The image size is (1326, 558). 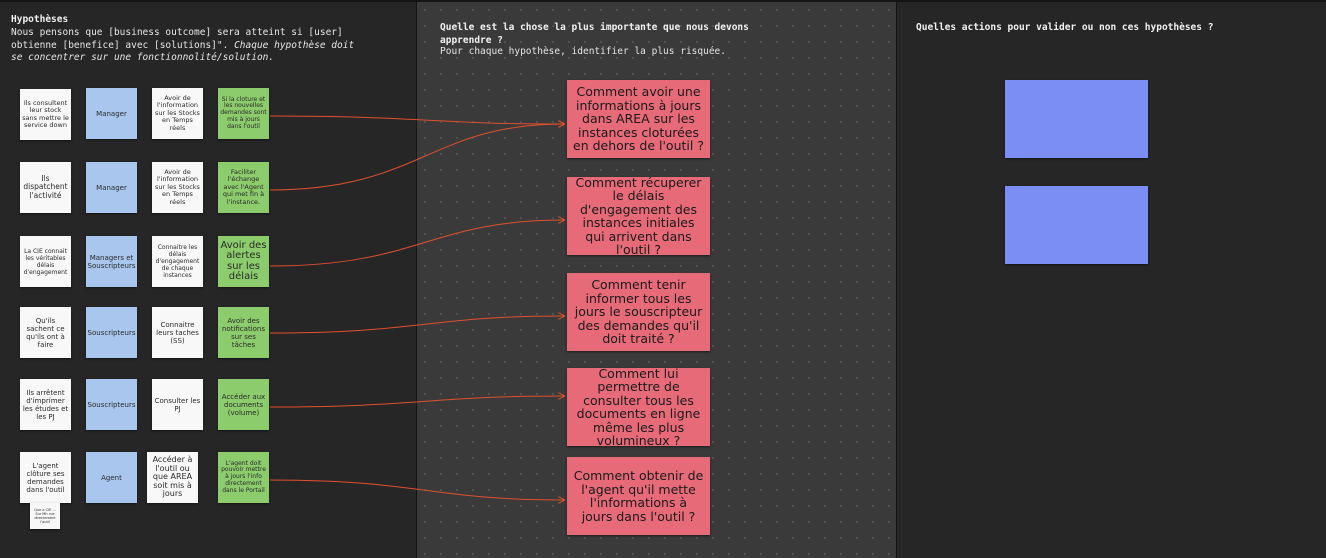 What do you see at coordinates (243, 404) in the screenshot?
I see `hypothesis-5-benefit-note: Accéder aux documents (volume)` at bounding box center [243, 404].